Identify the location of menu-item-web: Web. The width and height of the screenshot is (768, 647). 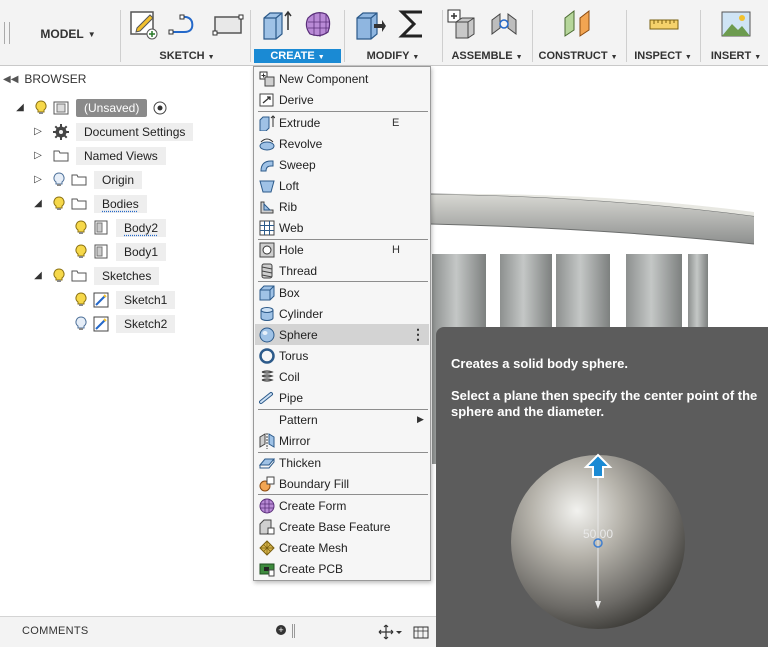
(342, 227).